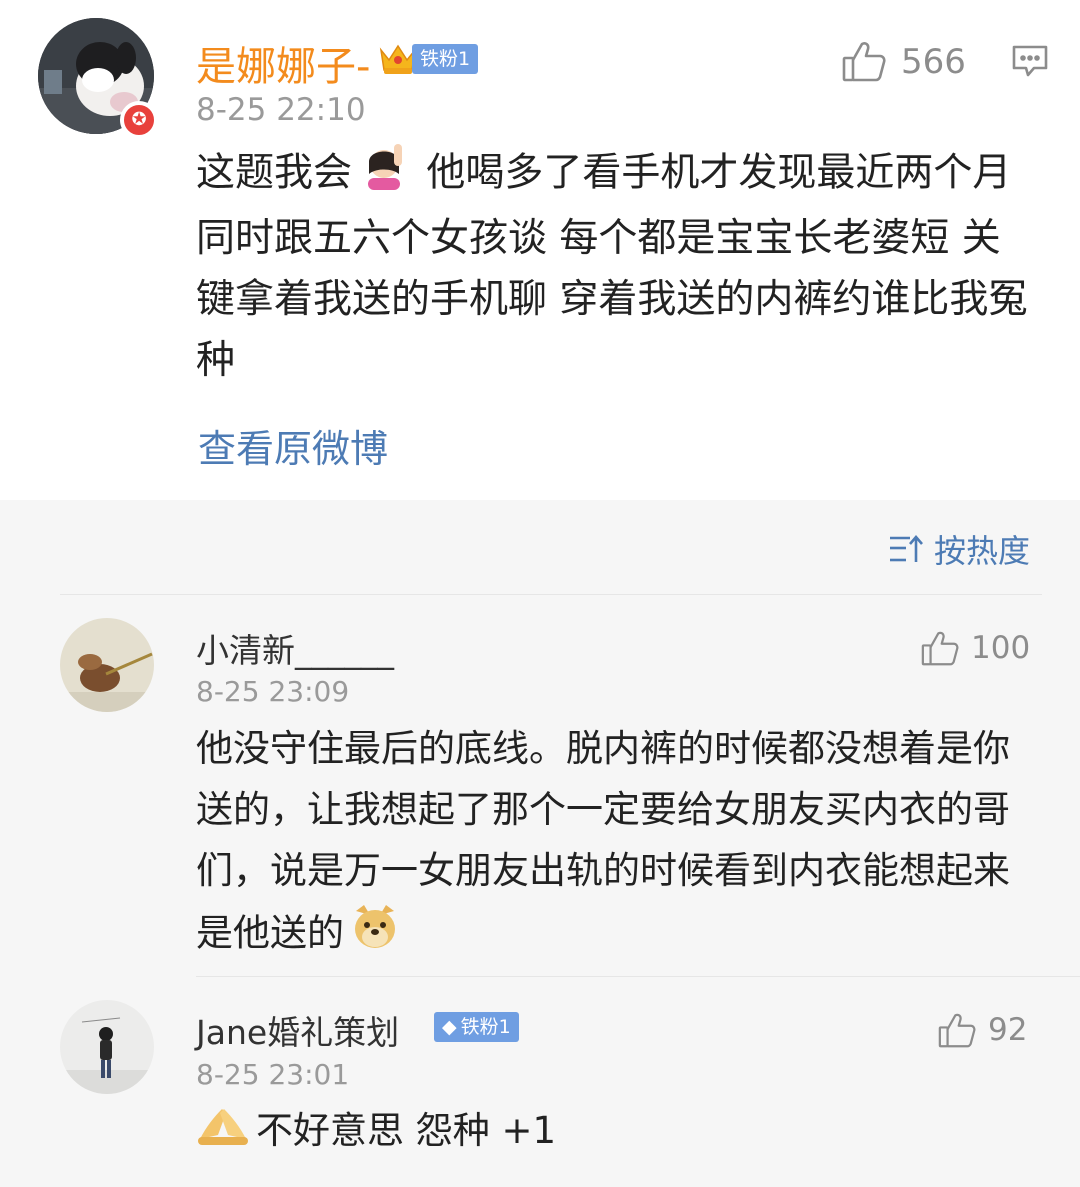  I want to click on sort-toggle: 按热度, so click(963, 548).